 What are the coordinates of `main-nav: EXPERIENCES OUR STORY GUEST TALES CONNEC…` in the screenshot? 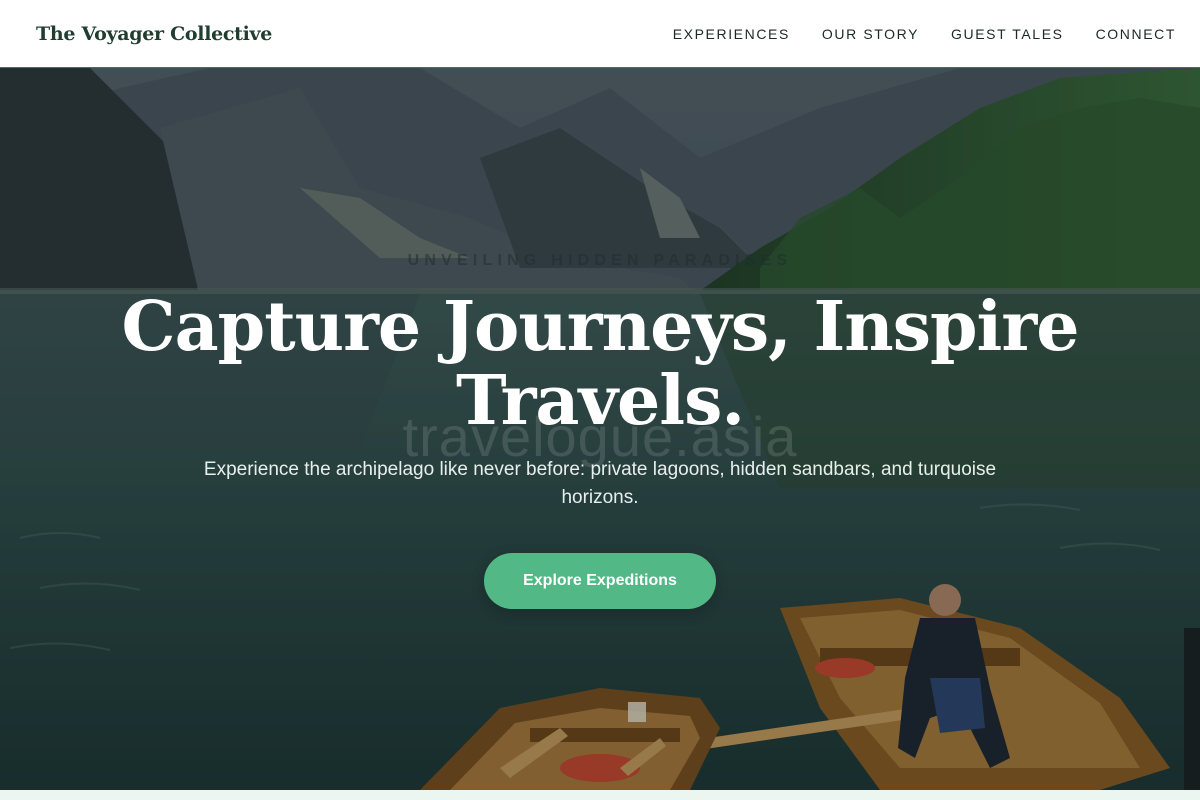 It's located at (924, 34).